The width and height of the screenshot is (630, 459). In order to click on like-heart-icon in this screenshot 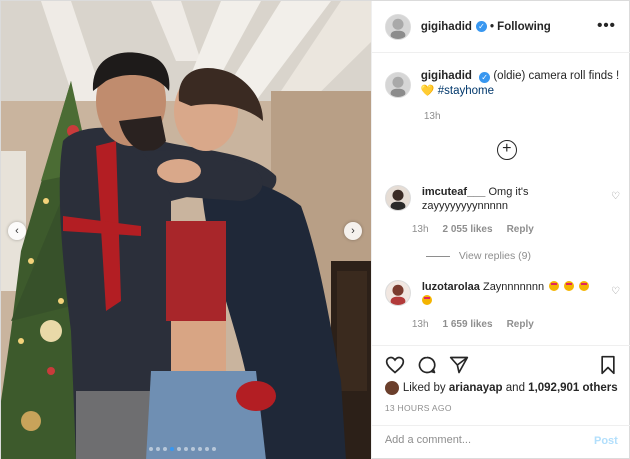, I will do `click(395, 365)`.